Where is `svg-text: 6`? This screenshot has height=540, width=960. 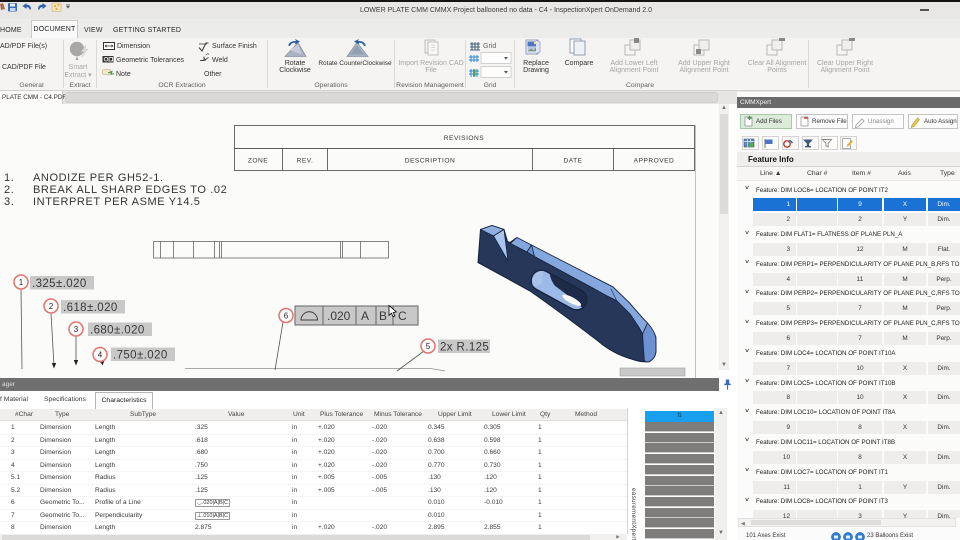
svg-text: 6 is located at coordinates (286, 316).